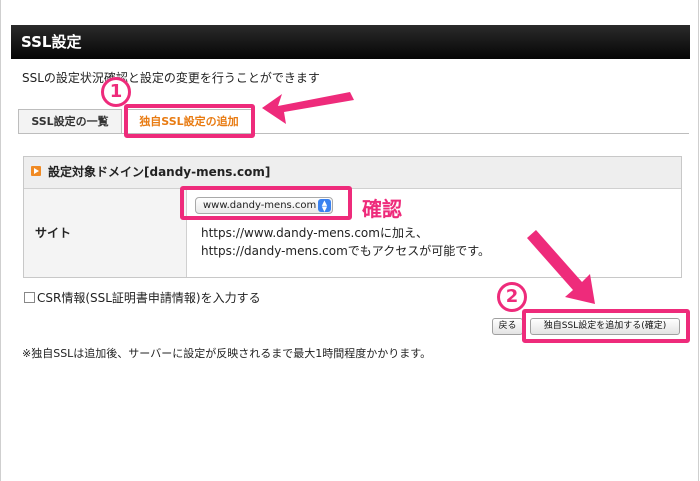  Describe the element at coordinates (382, 209) in the screenshot. I see `confirm-annotation: 確認` at that location.